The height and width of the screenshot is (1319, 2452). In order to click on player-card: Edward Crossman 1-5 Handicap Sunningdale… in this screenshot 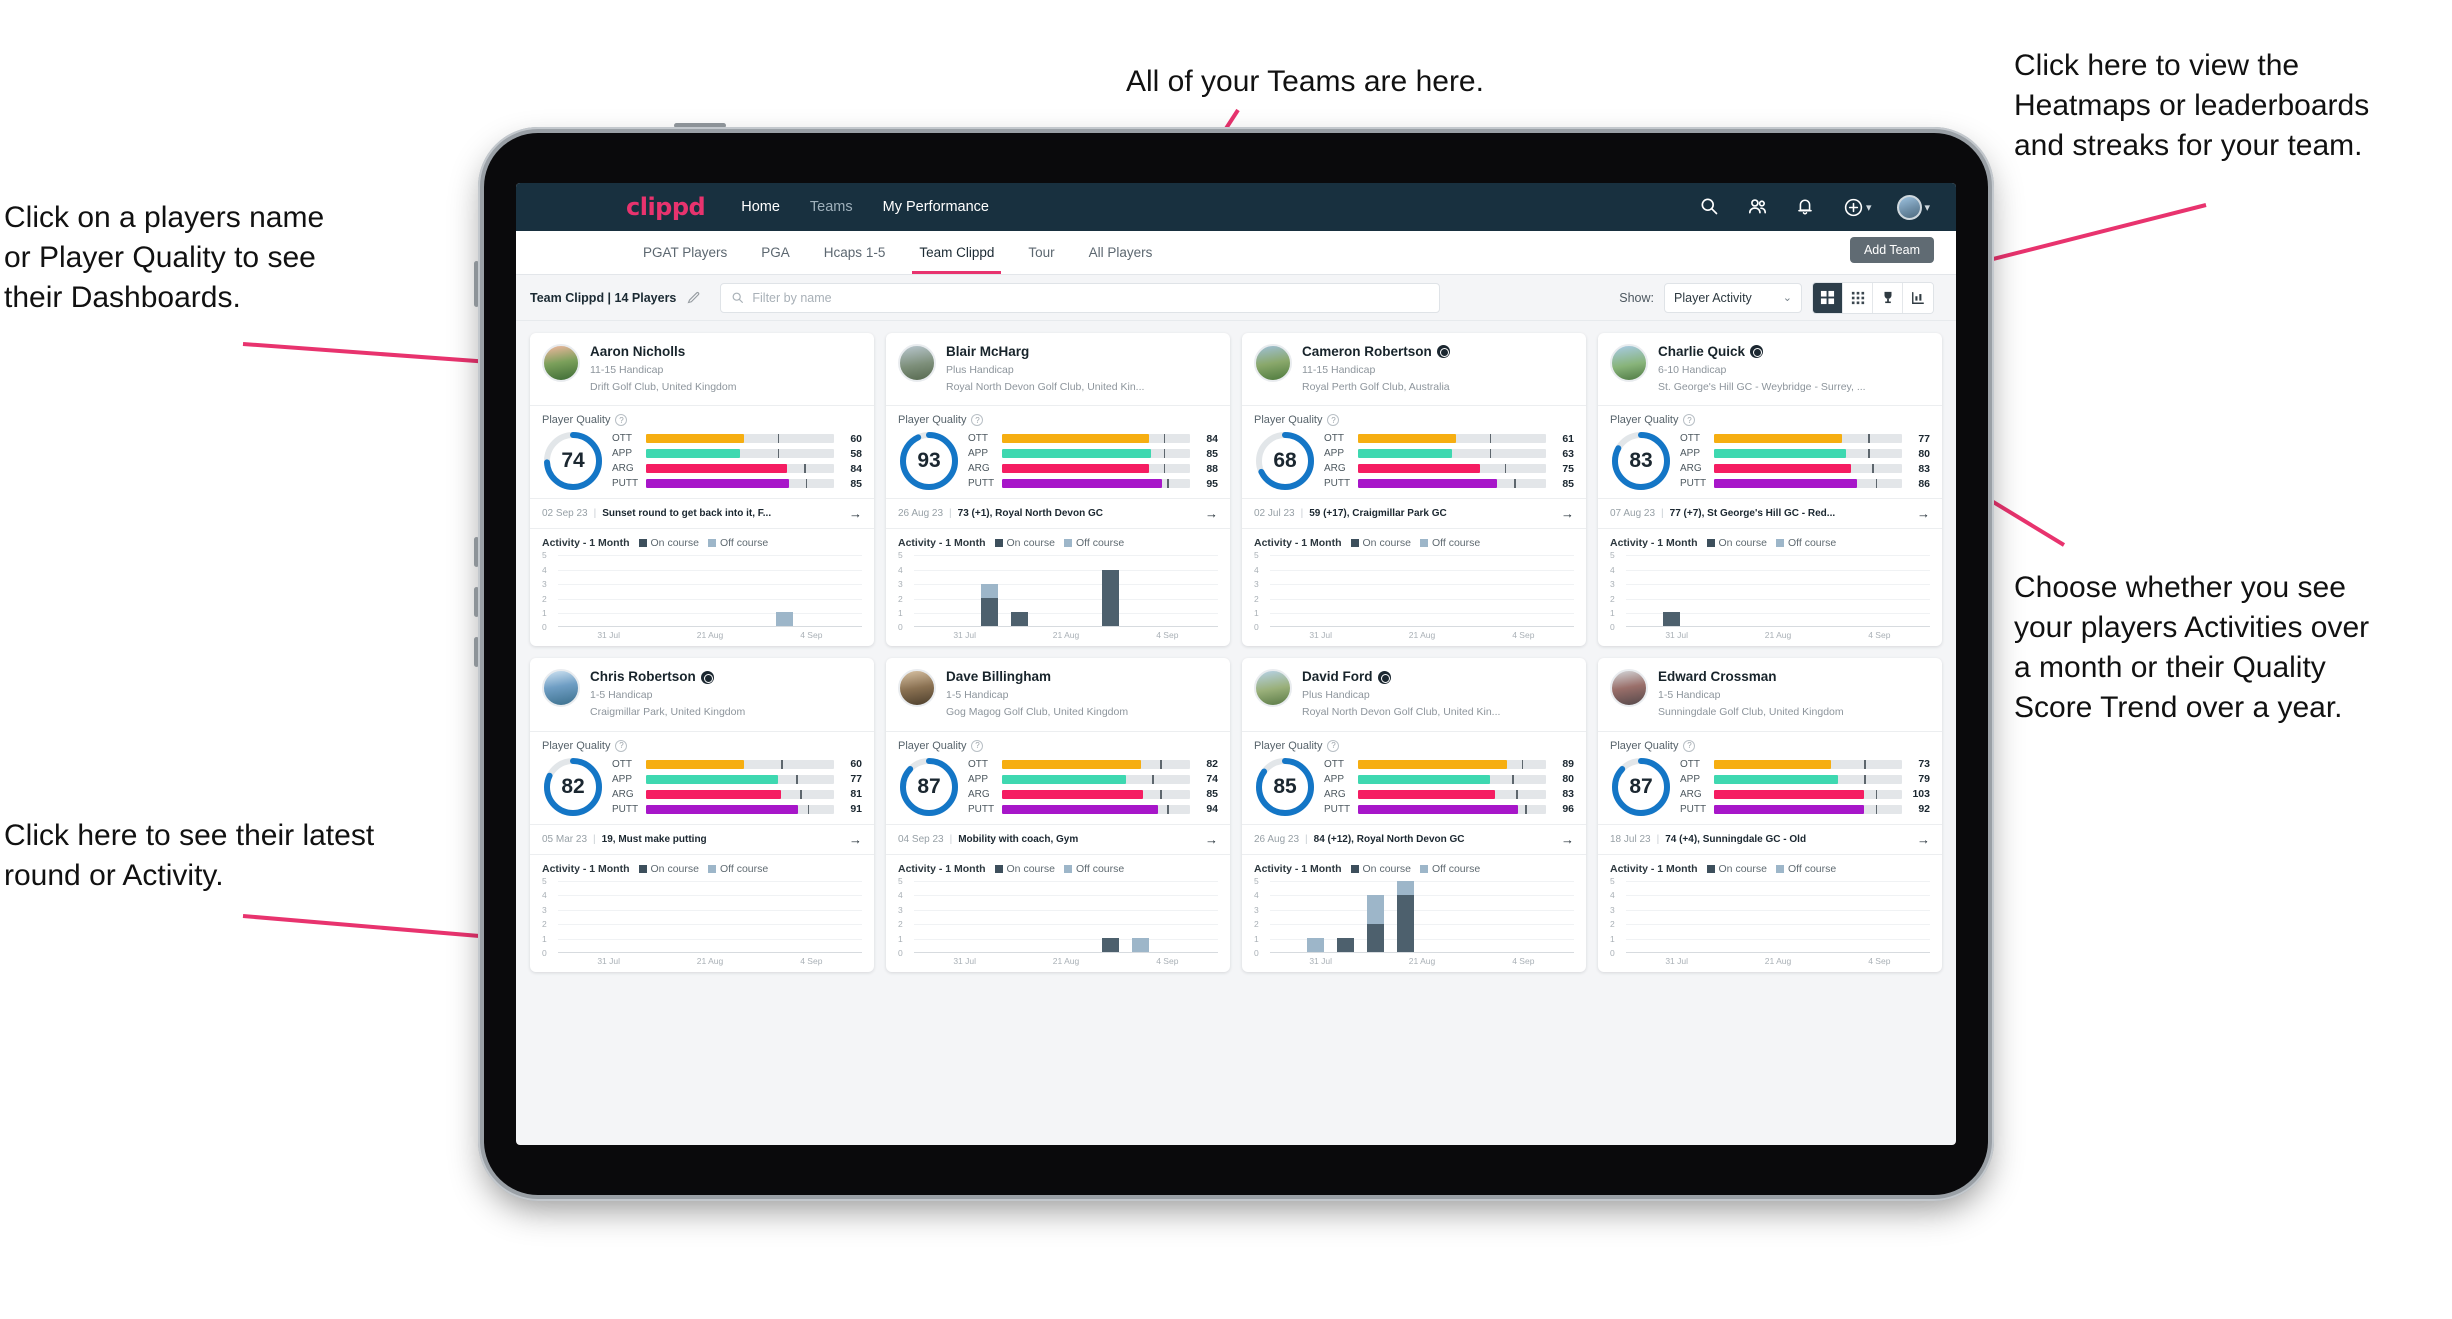, I will do `click(1770, 815)`.